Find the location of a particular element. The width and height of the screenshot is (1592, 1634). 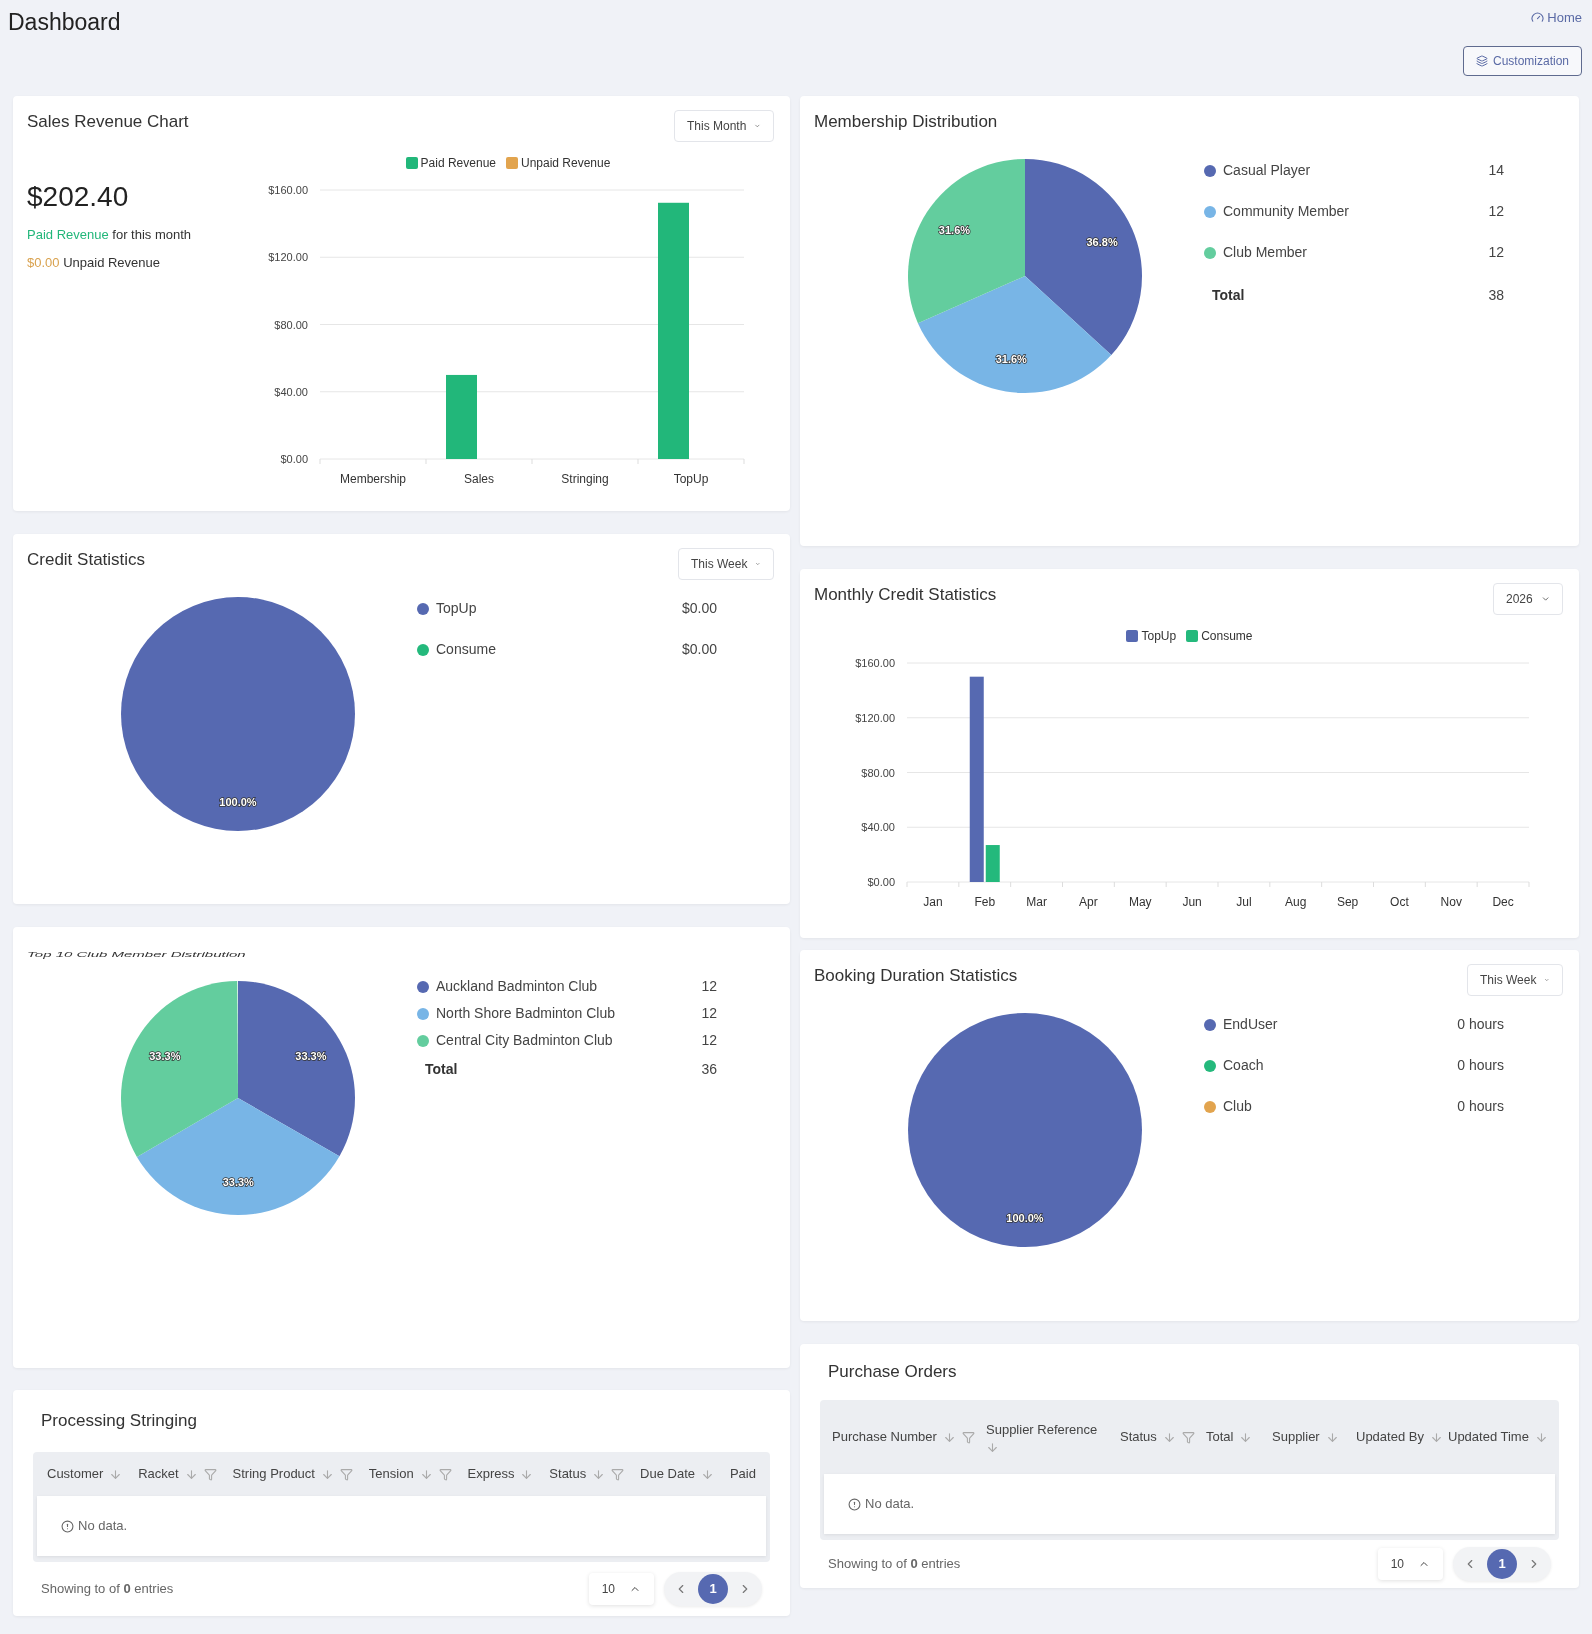

axis-category-label: Mar is located at coordinates (1036, 902).